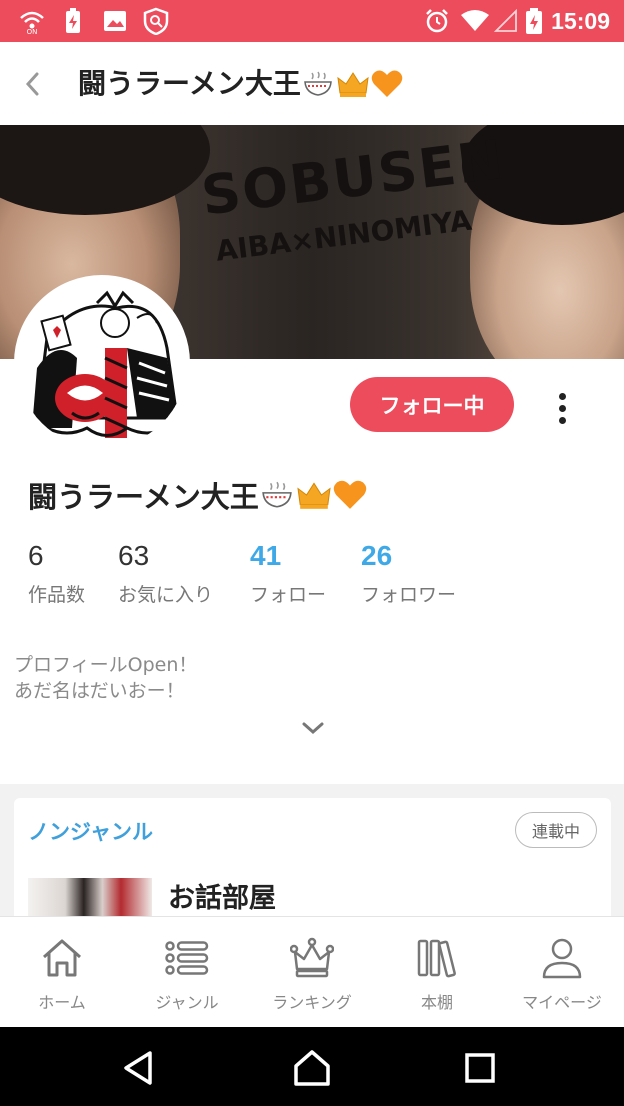 The height and width of the screenshot is (1106, 624). I want to click on battery-saver-icon, so click(73, 21).